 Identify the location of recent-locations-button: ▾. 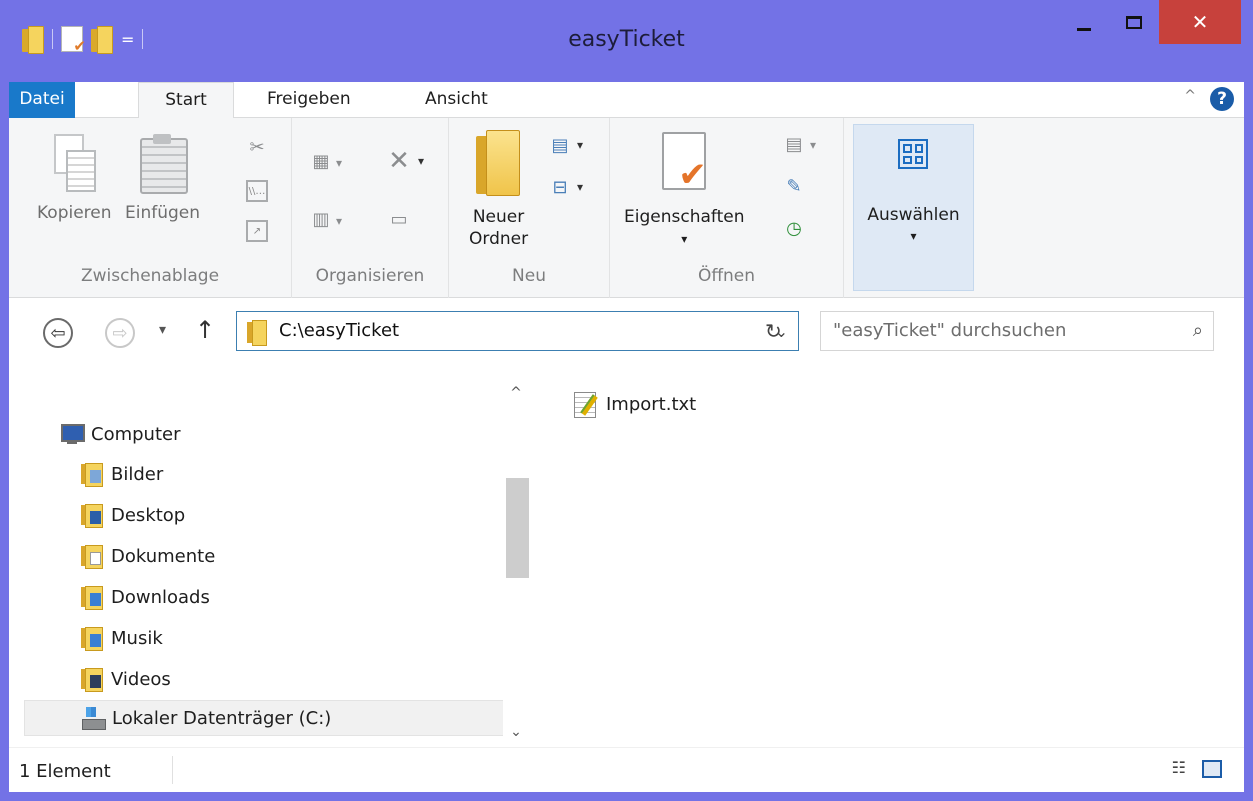
(162, 330).